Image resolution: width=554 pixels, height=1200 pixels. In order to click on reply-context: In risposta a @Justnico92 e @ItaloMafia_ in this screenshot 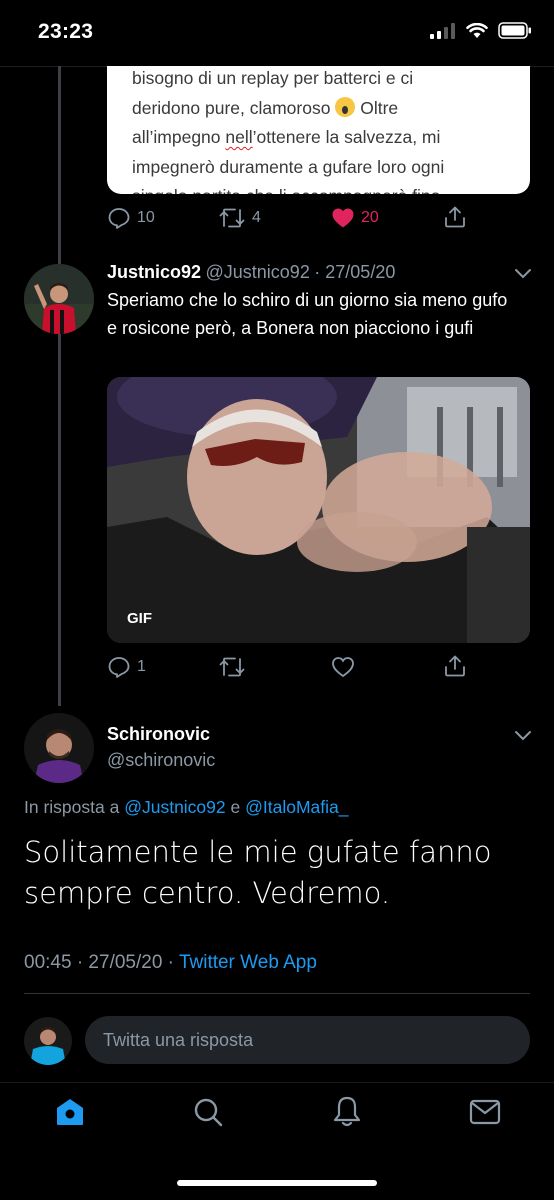, I will do `click(186, 807)`.